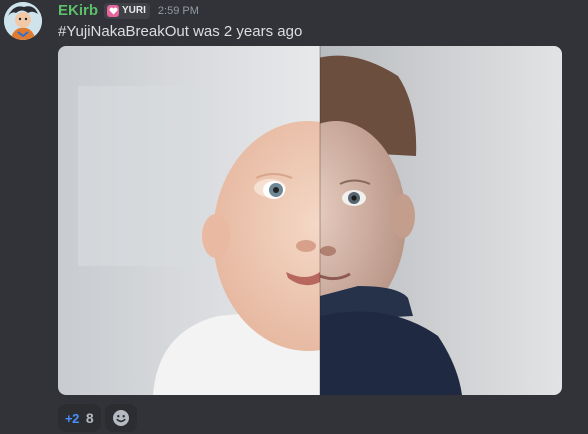 The width and height of the screenshot is (588, 434). Describe the element at coordinates (72, 418) in the screenshot. I see `plus-two-emoji: +2` at that location.